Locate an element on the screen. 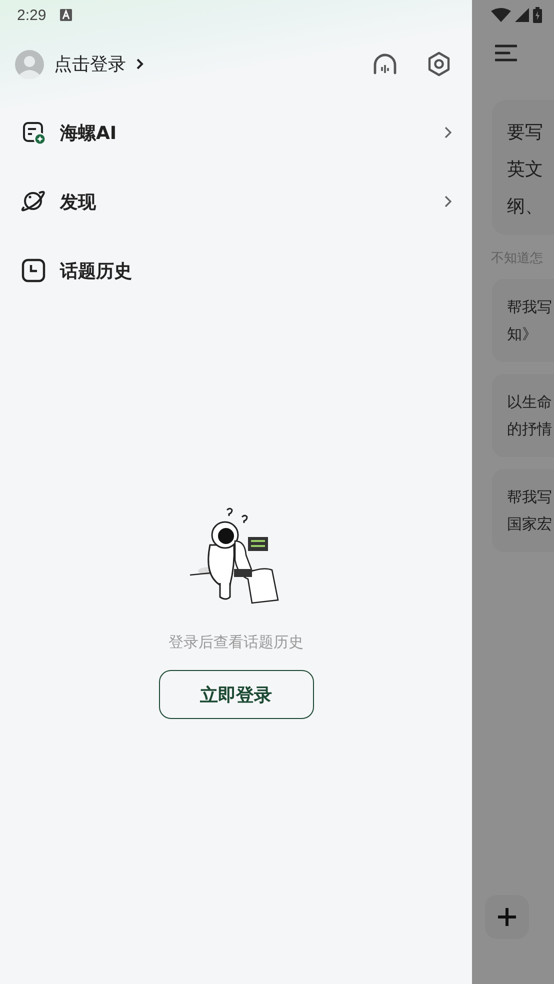  prompt-text: 纲、 is located at coordinates (525, 207).